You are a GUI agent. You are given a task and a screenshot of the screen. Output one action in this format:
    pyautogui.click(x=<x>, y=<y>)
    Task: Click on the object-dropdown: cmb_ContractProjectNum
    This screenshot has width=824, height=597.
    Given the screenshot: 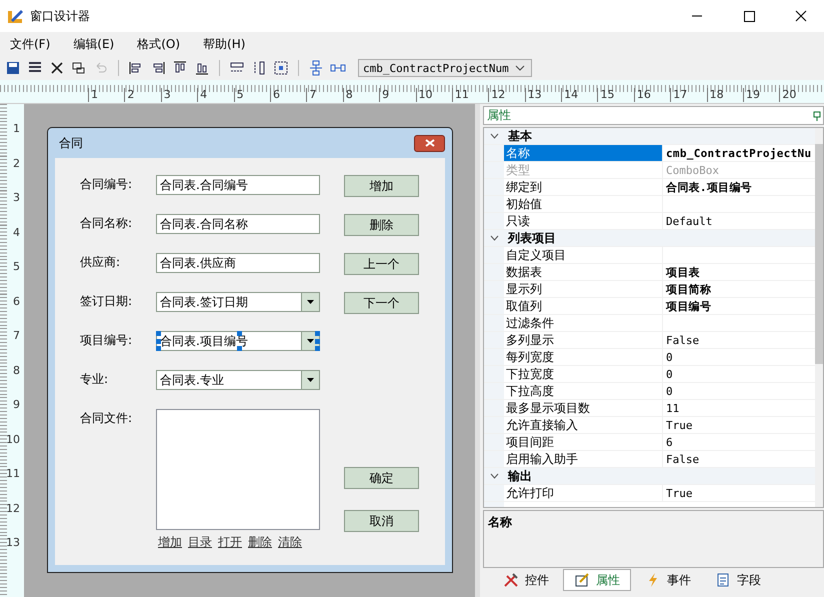 What is the action you would take?
    pyautogui.click(x=445, y=68)
    